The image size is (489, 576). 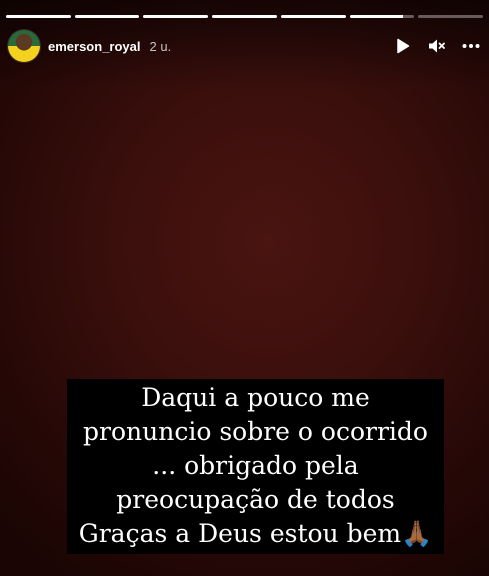 What do you see at coordinates (94, 46) in the screenshot?
I see `username: emerson_royal` at bounding box center [94, 46].